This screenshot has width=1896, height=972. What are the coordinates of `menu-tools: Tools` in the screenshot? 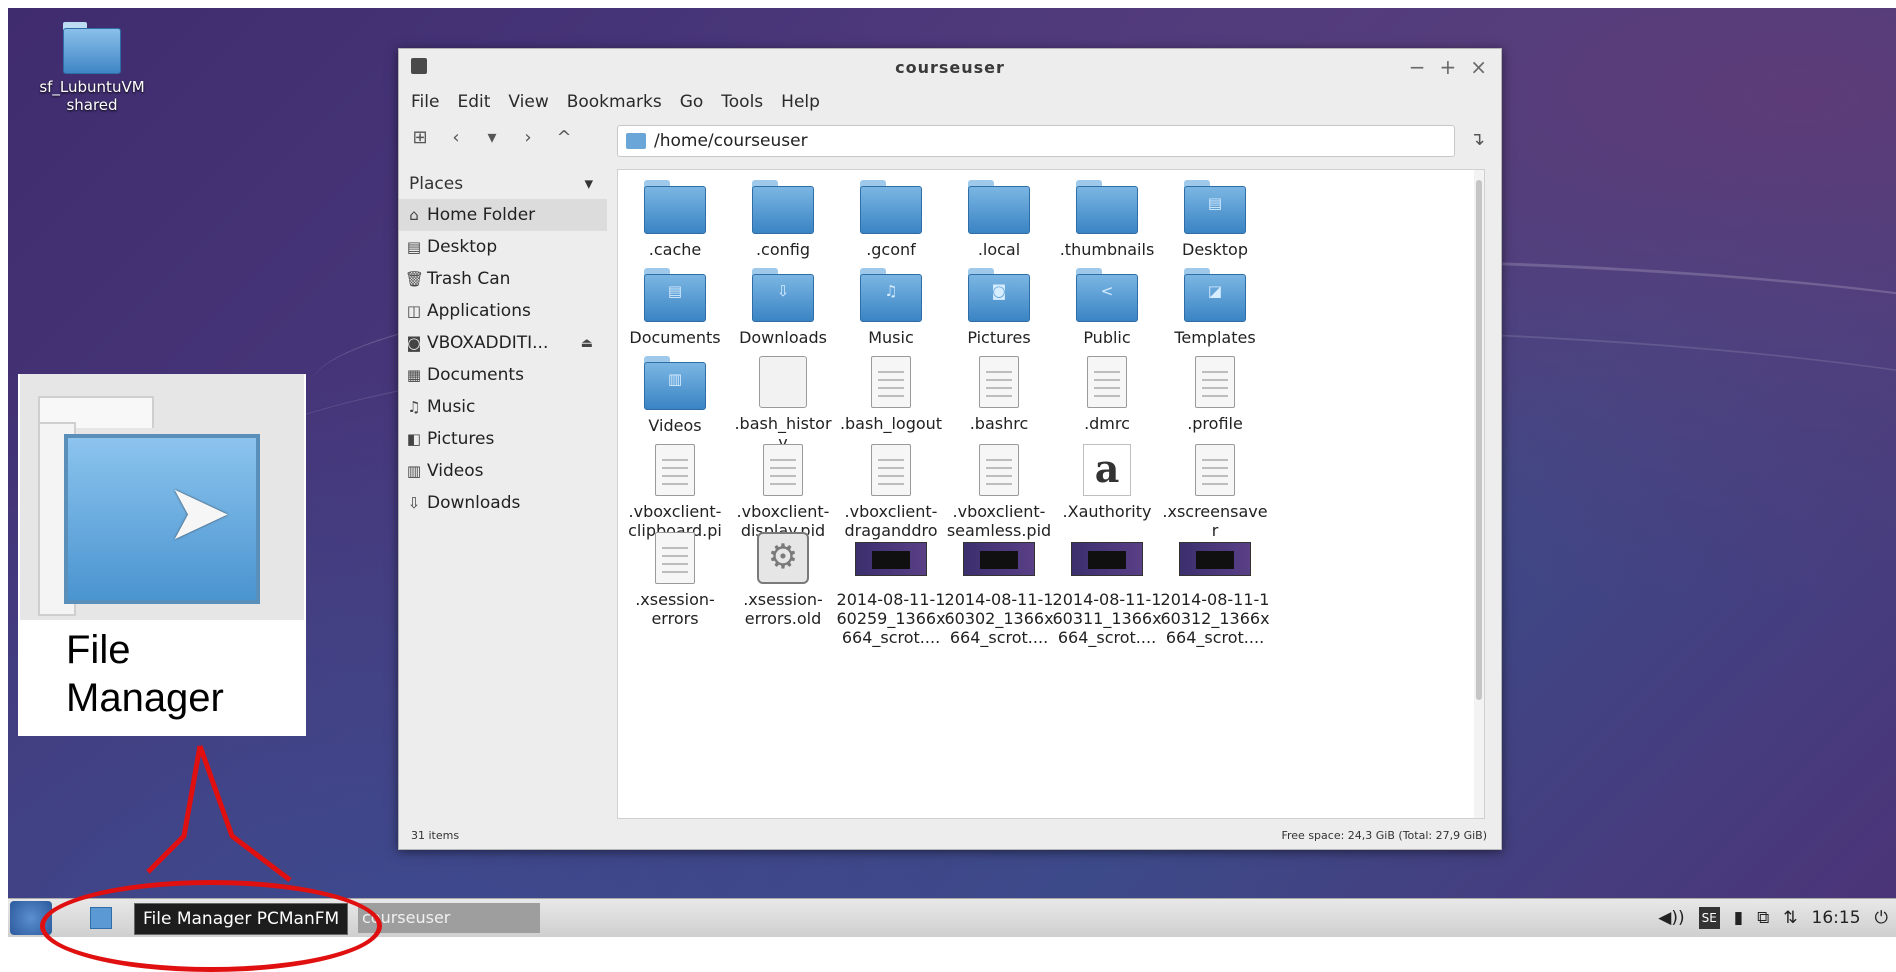 It's located at (742, 102).